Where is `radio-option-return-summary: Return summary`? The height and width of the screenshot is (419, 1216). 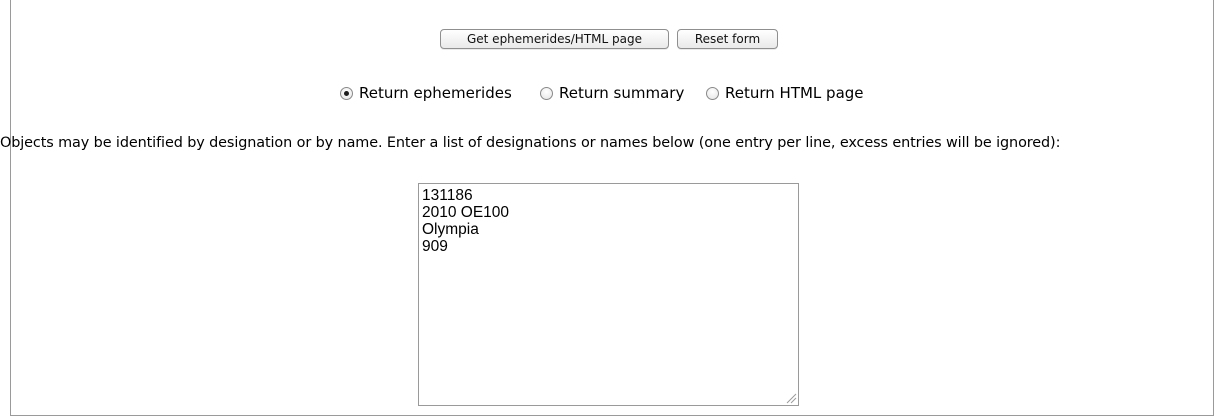 radio-option-return-summary: Return summary is located at coordinates (612, 93).